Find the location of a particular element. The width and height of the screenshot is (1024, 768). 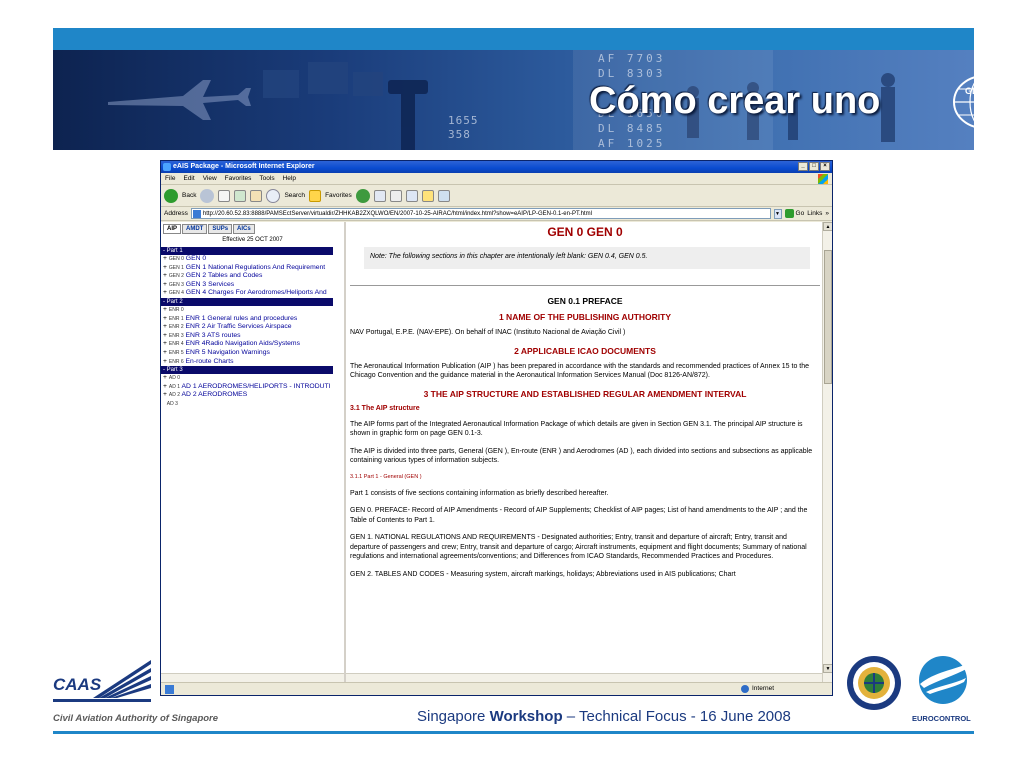

nav-item-ad0: + AD 0 is located at coordinates (251, 378).